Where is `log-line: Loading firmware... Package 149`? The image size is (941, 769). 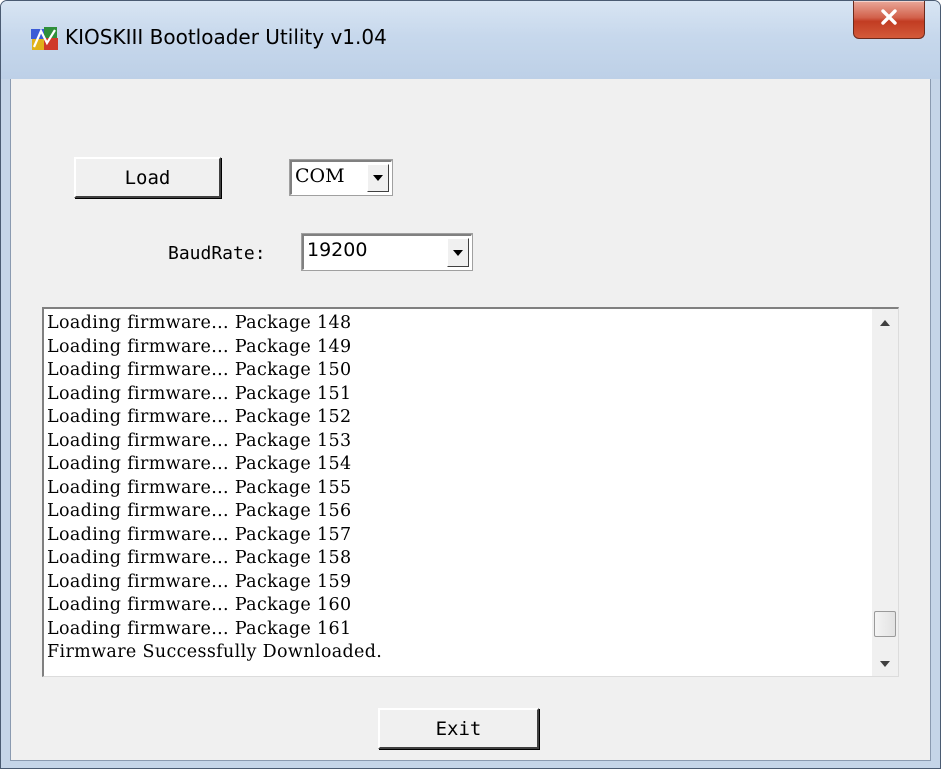
log-line: Loading firmware... Package 149 is located at coordinates (199, 346).